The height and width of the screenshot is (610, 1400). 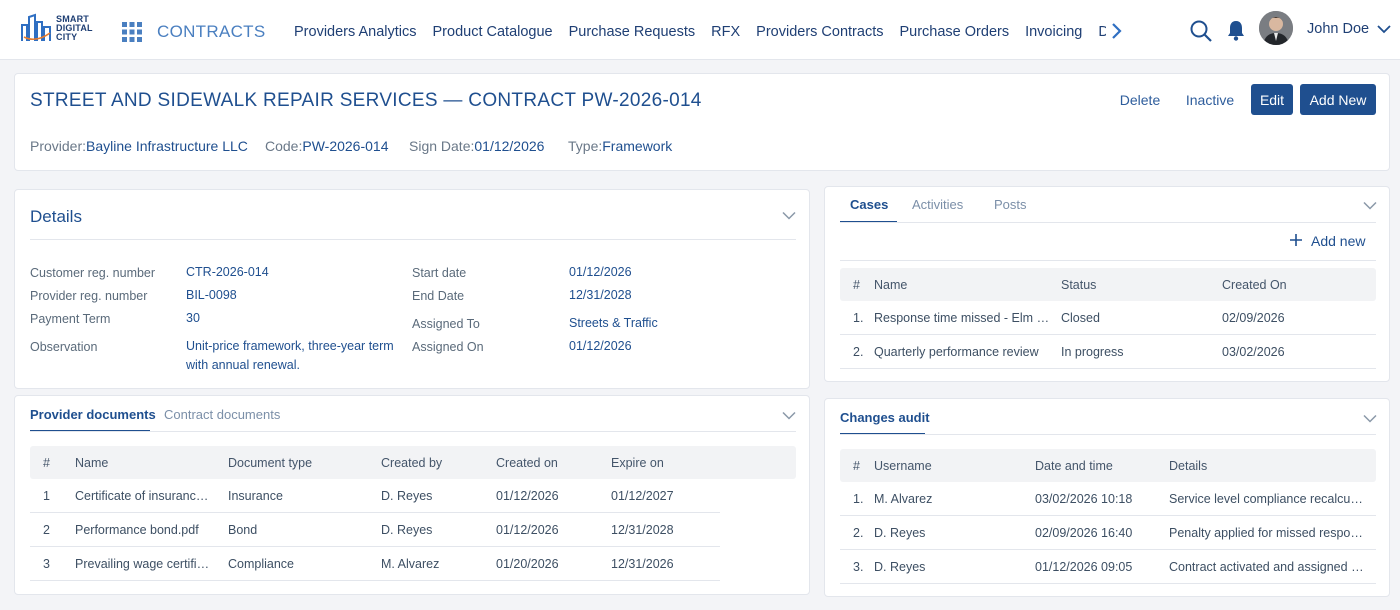 What do you see at coordinates (962, 352) in the screenshot?
I see `case-name-link: Quarterly performance review` at bounding box center [962, 352].